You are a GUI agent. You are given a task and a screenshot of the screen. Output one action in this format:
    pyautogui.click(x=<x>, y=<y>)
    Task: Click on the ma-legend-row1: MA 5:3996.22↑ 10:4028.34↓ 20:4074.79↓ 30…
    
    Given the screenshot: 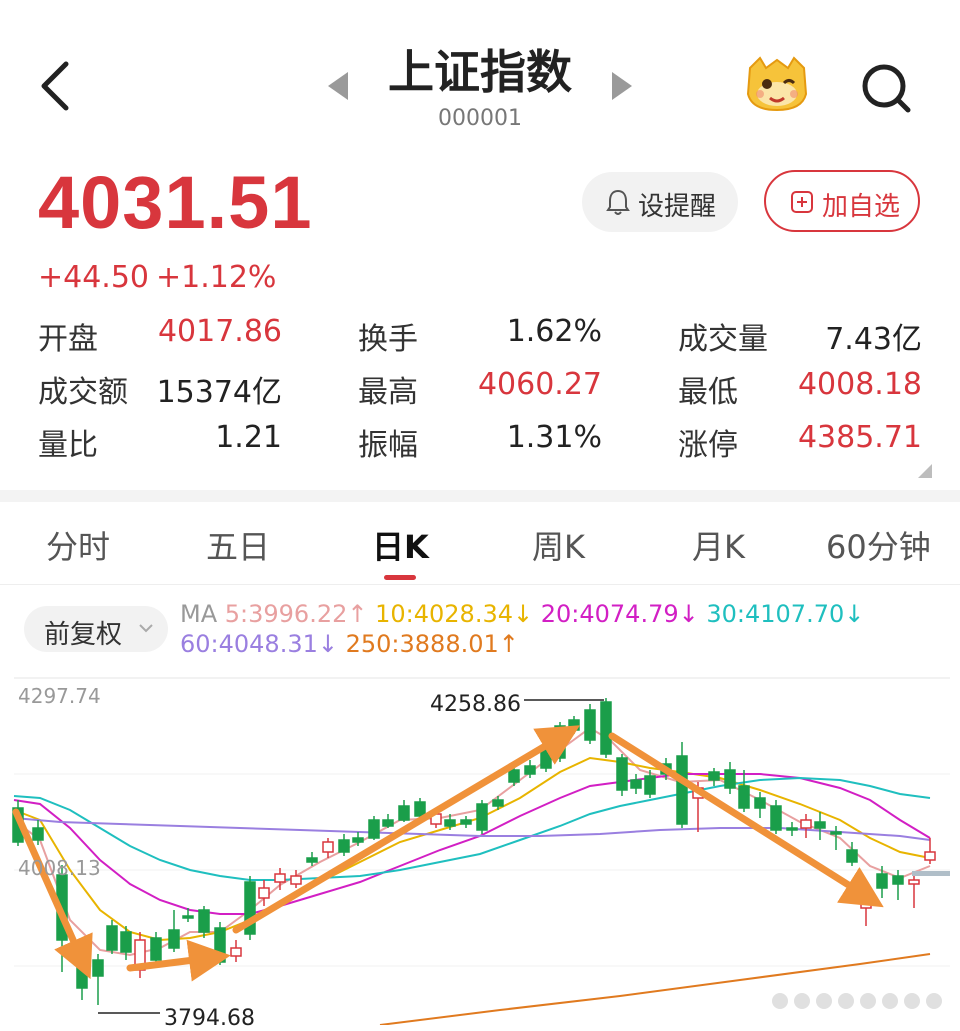 What is the action you would take?
    pyautogui.click(x=522, y=614)
    